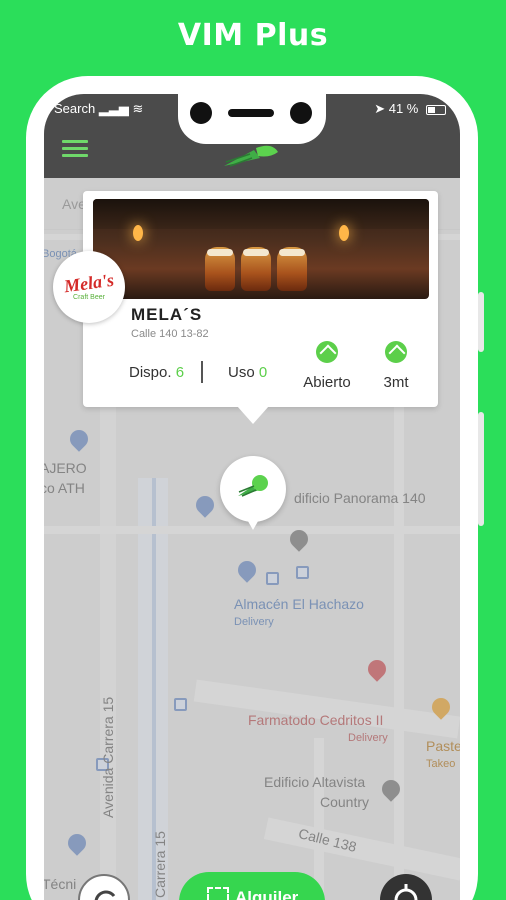 This screenshot has height=900, width=506. I want to click on available-label: Dispo., so click(150, 372).